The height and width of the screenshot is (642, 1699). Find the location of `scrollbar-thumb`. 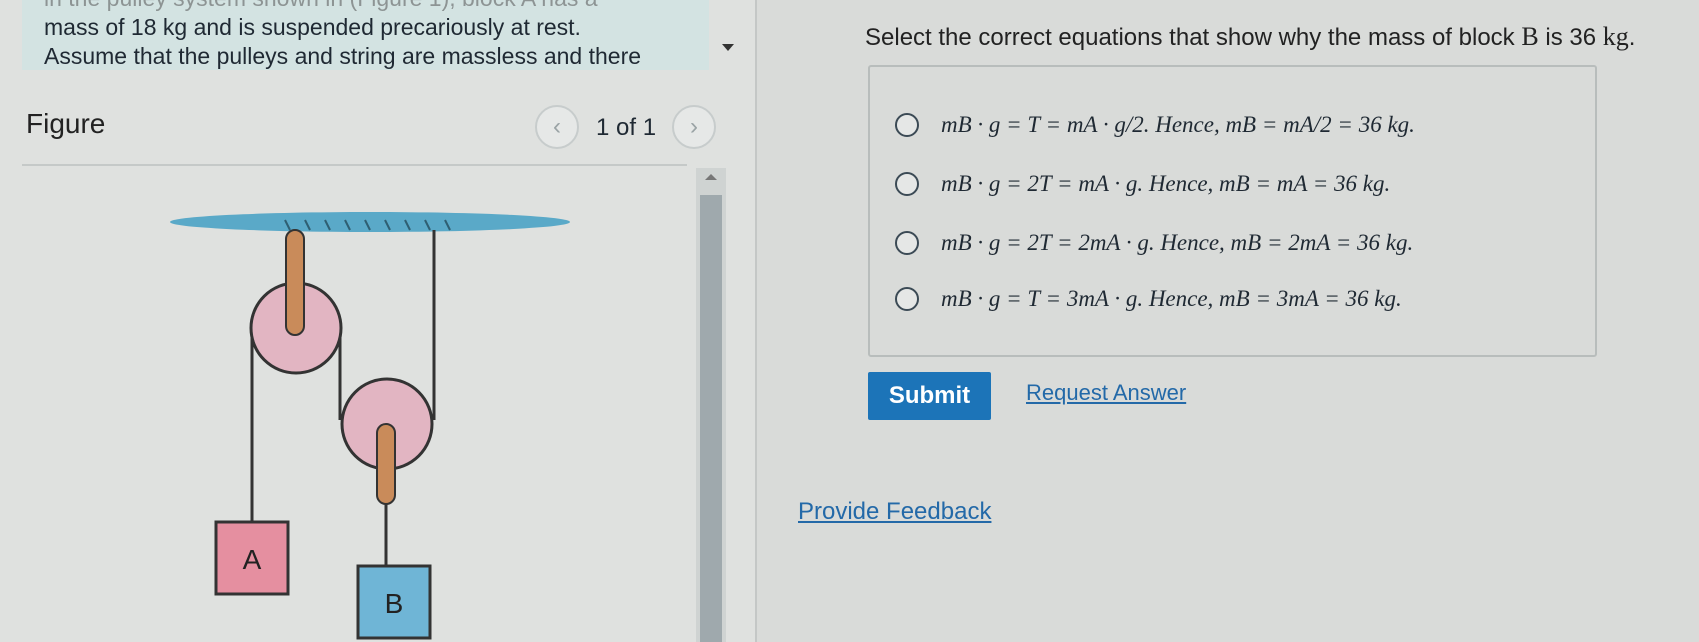

scrollbar-thumb is located at coordinates (711, 418).